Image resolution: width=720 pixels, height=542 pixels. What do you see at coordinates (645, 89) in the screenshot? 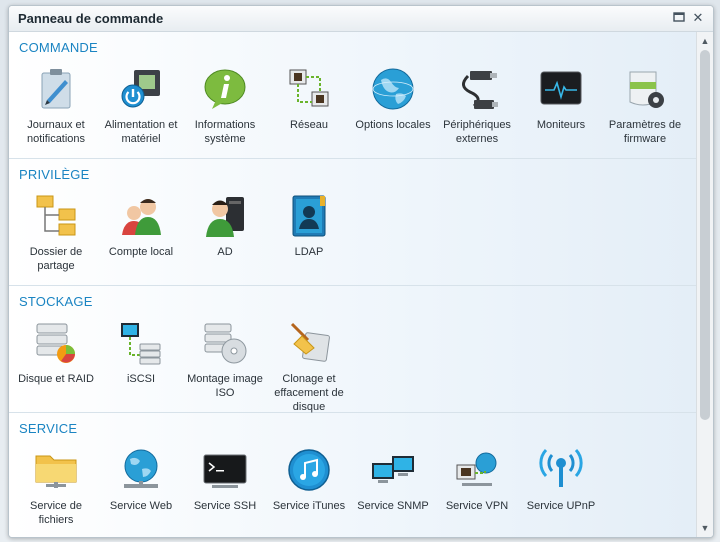
I see `firmware-icon` at bounding box center [645, 89].